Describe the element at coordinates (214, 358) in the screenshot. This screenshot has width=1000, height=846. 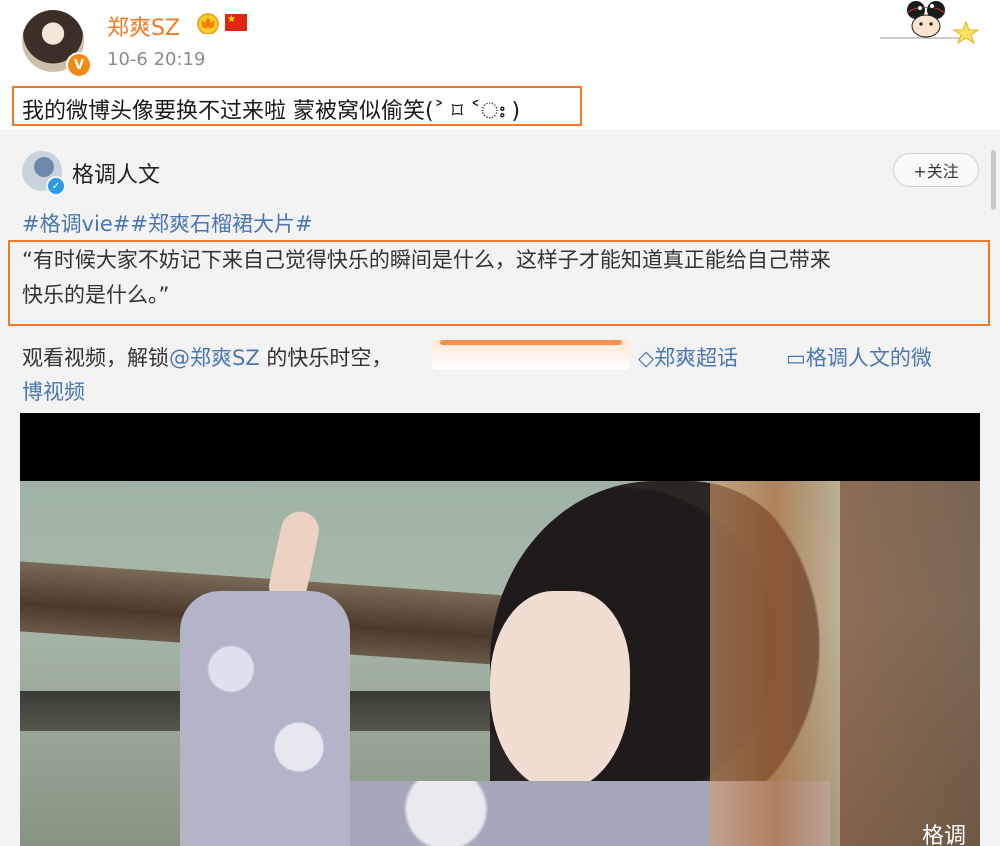
I see `mention-link: @郑爽SZ` at that location.